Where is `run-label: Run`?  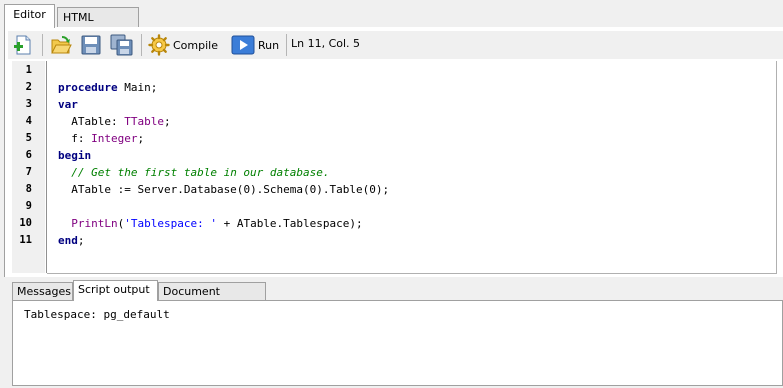 run-label: Run is located at coordinates (269, 45).